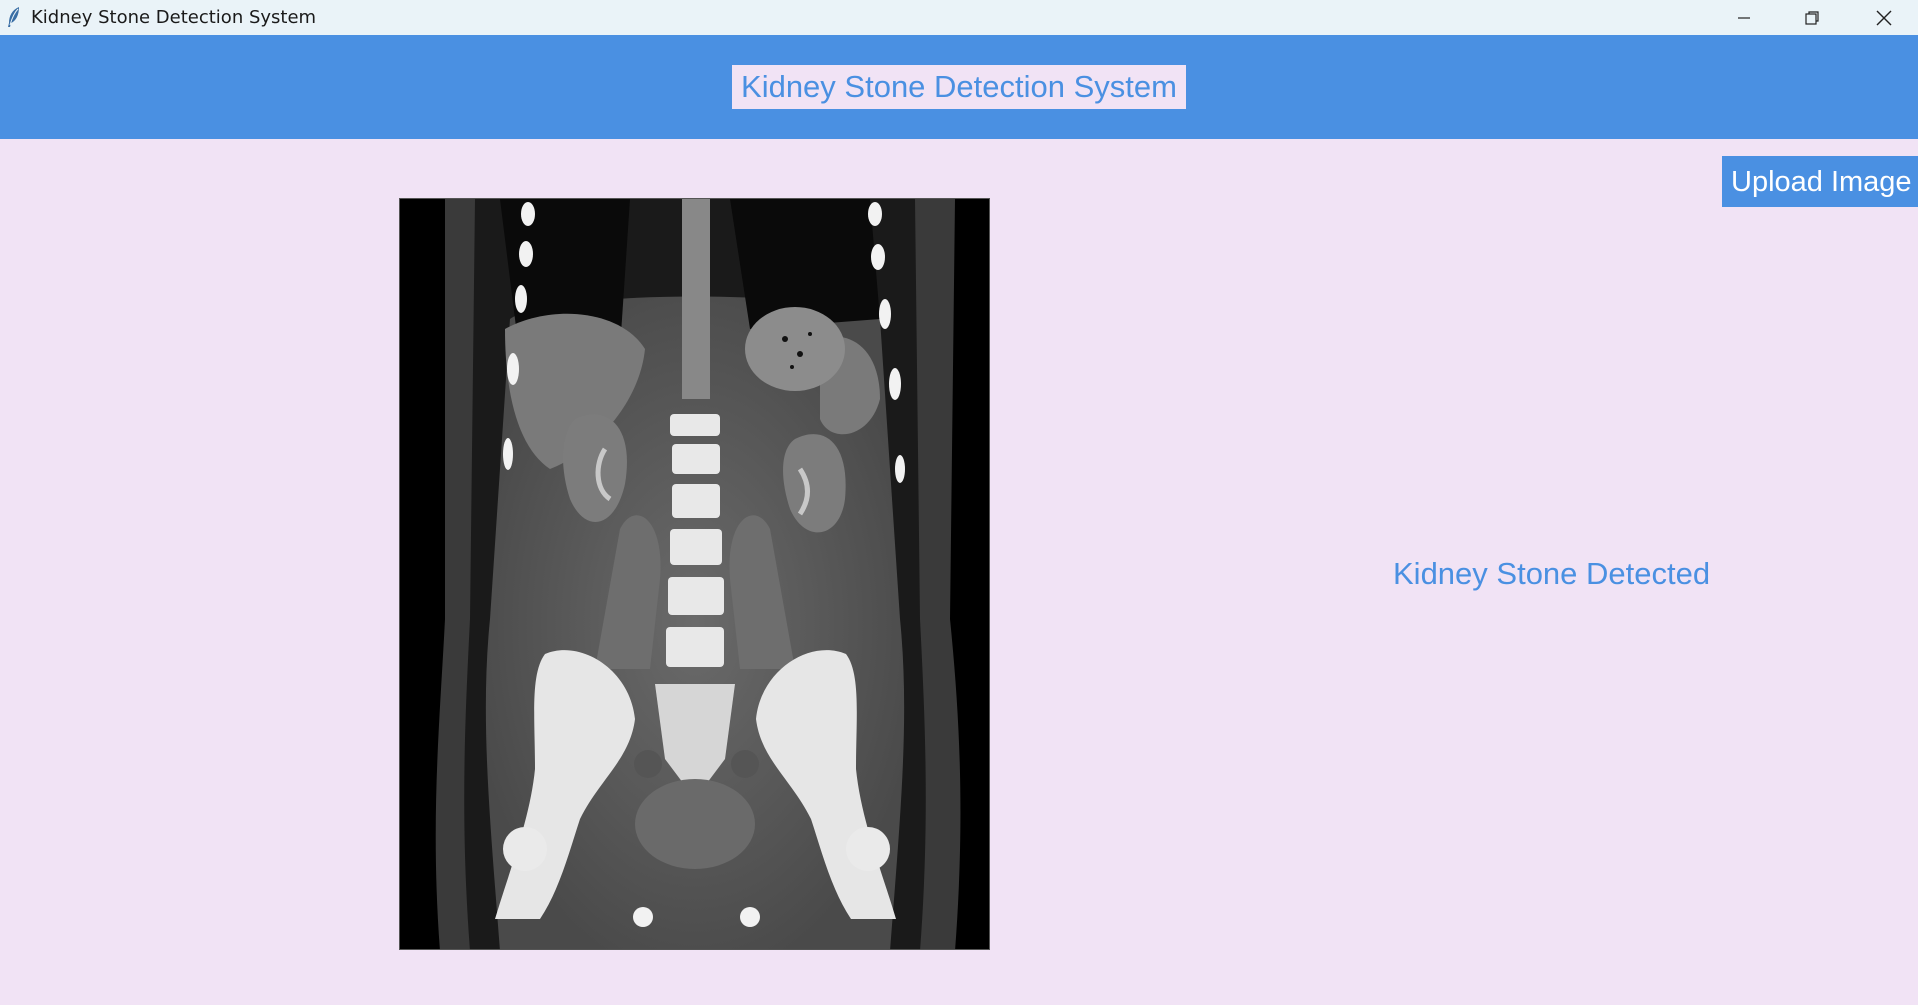 Image resolution: width=1918 pixels, height=1005 pixels. I want to click on title-bar: Kidney Stone Detection System, so click(959, 17).